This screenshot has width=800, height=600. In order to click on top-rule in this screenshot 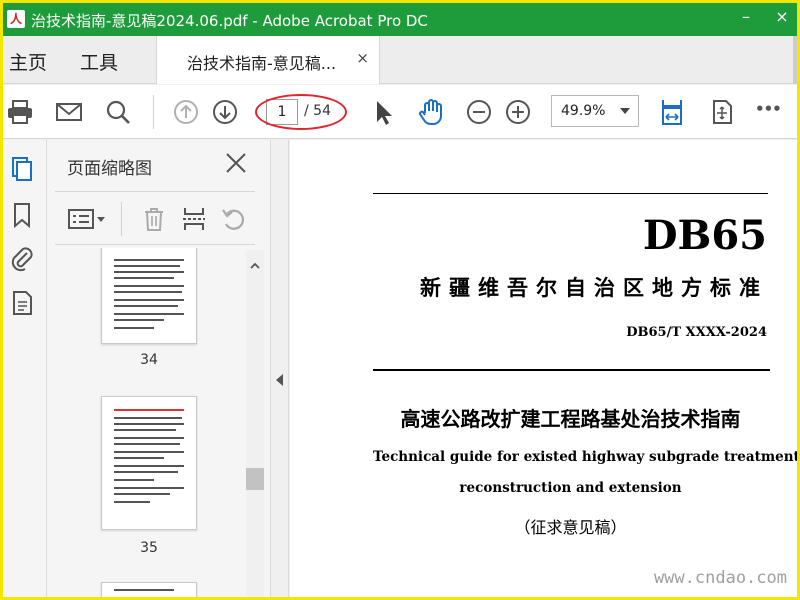, I will do `click(570, 193)`.